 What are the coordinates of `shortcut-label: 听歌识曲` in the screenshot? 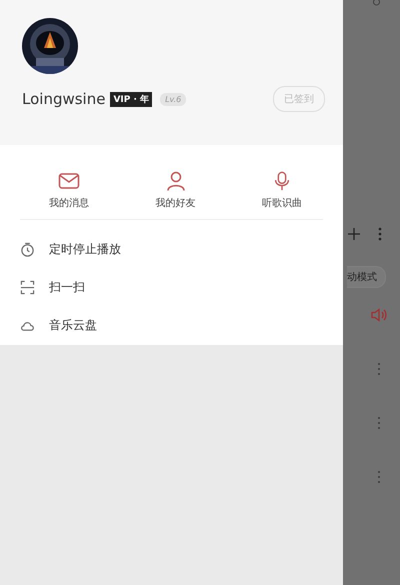 It's located at (282, 203).